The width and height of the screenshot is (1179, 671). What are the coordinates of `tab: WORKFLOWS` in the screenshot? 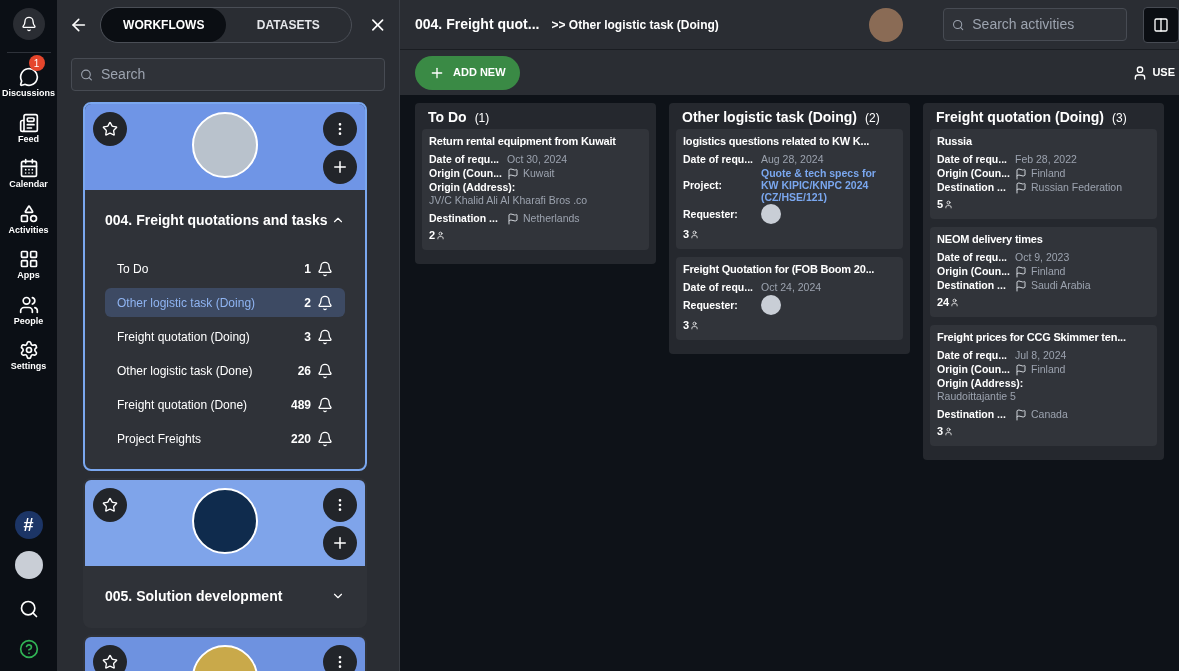 It's located at (163, 25).